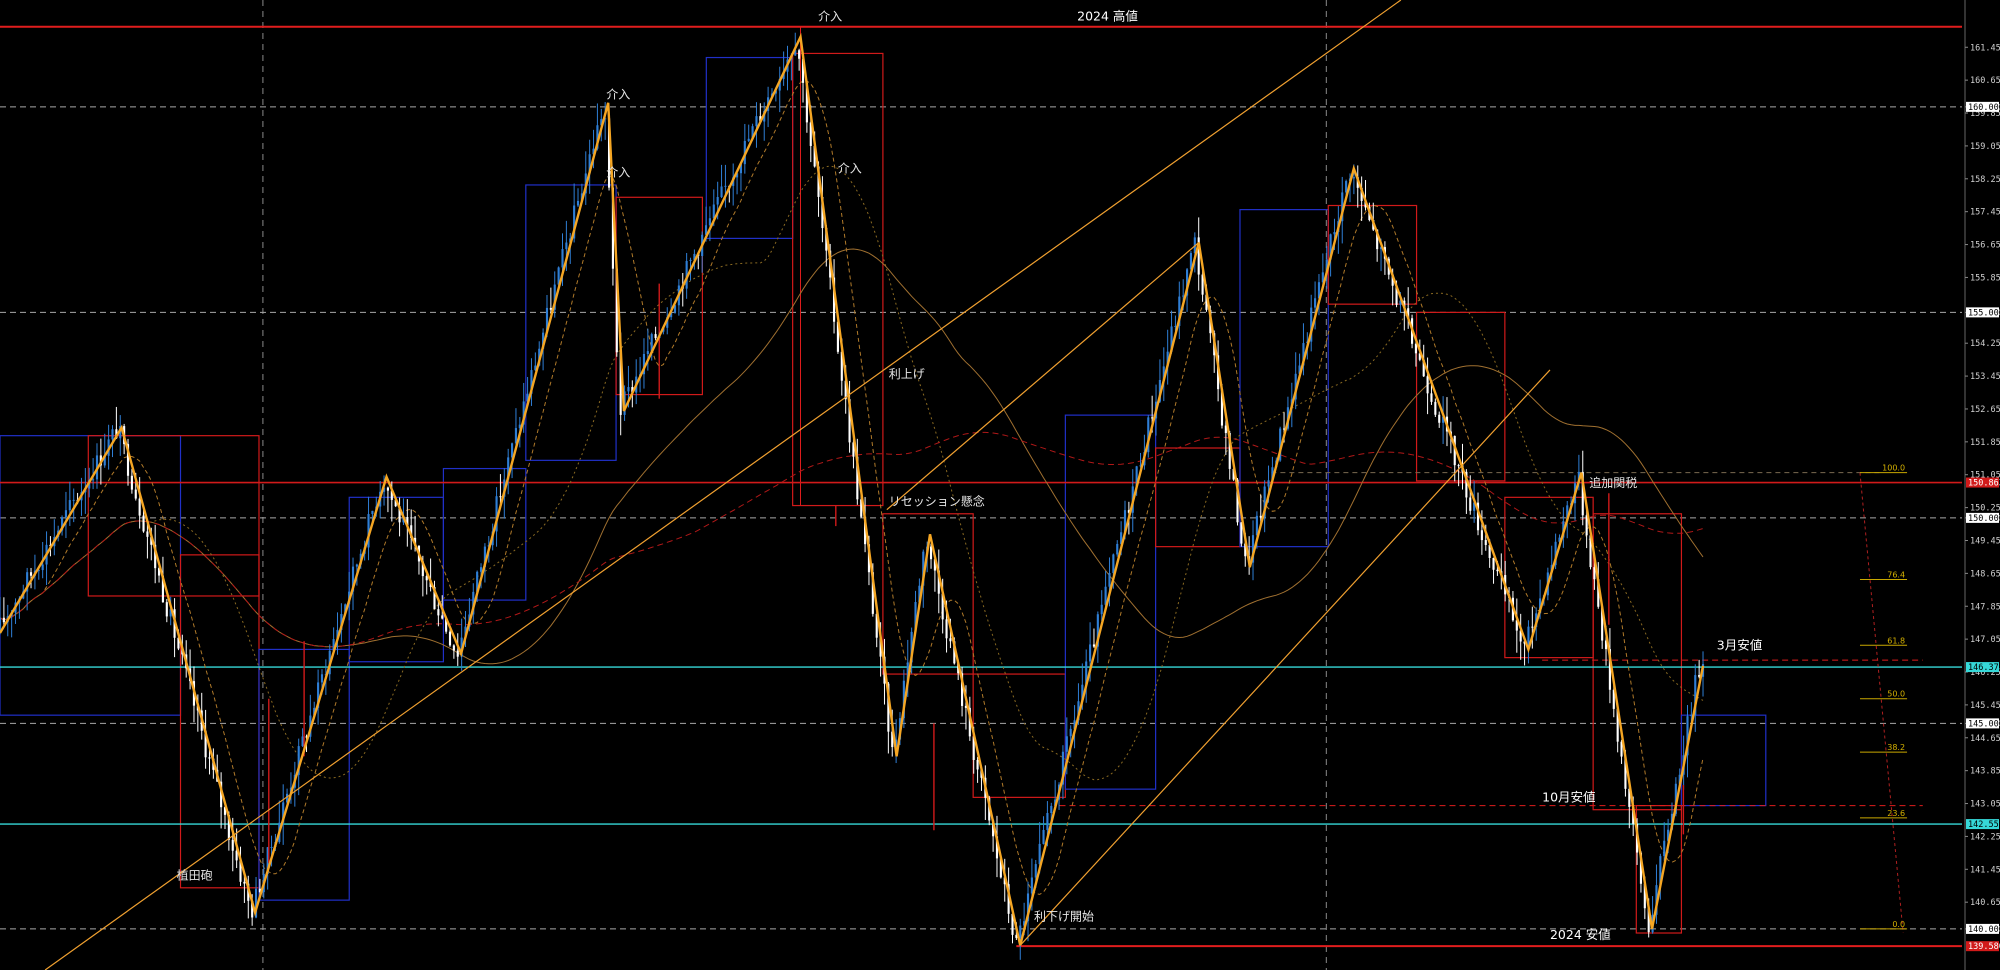 The width and height of the screenshot is (2000, 970). What do you see at coordinates (1985, 805) in the screenshot?
I see `axis-tick-label: 143.050` at bounding box center [1985, 805].